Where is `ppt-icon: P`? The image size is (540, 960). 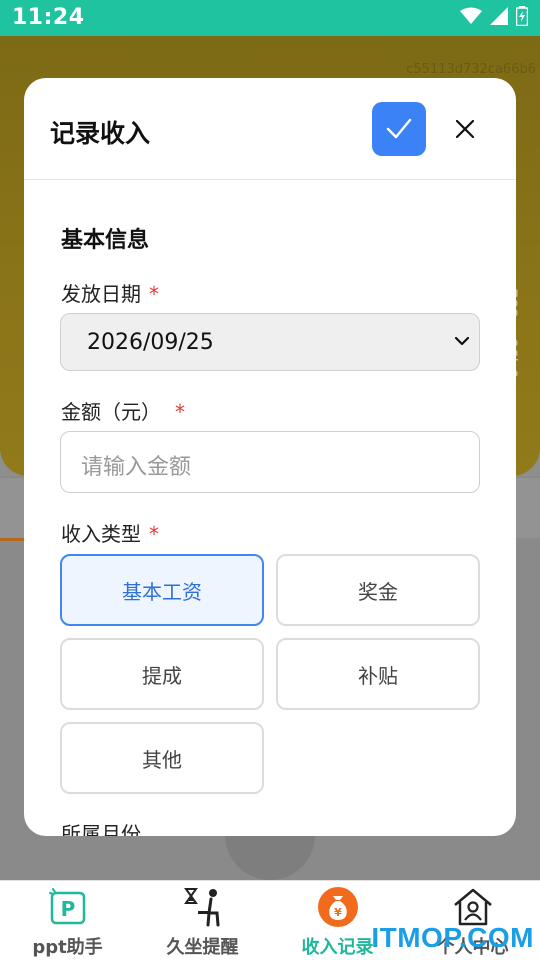 ppt-icon: P is located at coordinates (67, 906).